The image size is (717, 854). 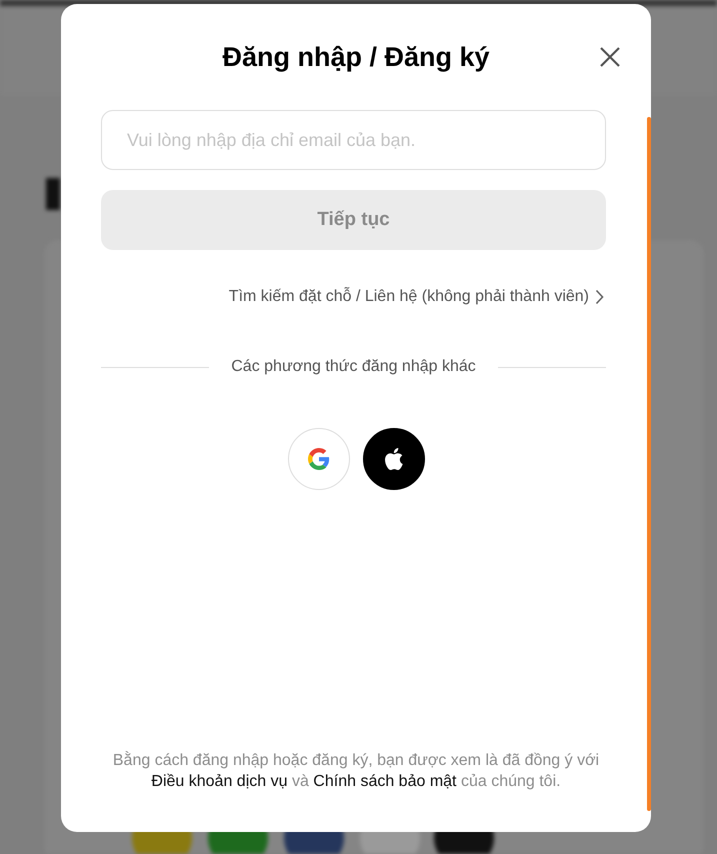 What do you see at coordinates (219, 781) in the screenshot?
I see `policy-link: Điều khoản dịch vụ` at bounding box center [219, 781].